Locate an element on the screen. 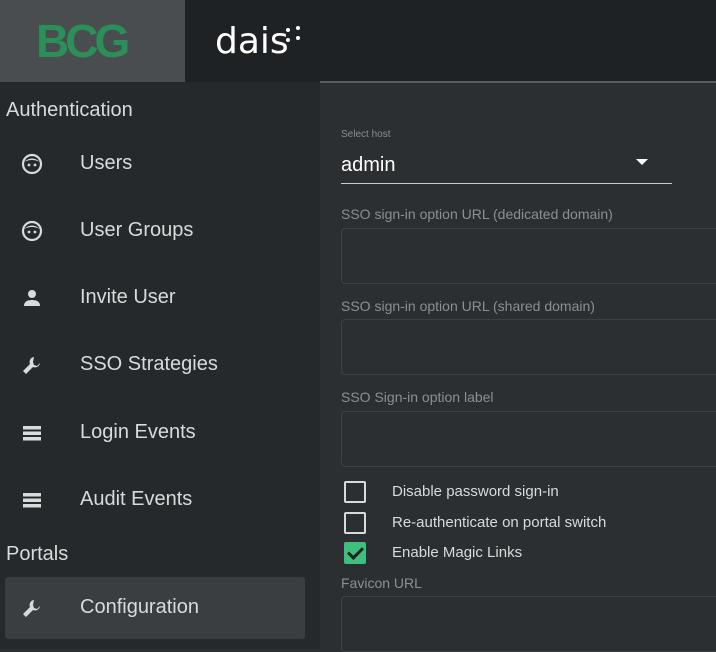 This screenshot has width=716, height=652. sidebar-item-label: Configuration is located at coordinates (139, 607).